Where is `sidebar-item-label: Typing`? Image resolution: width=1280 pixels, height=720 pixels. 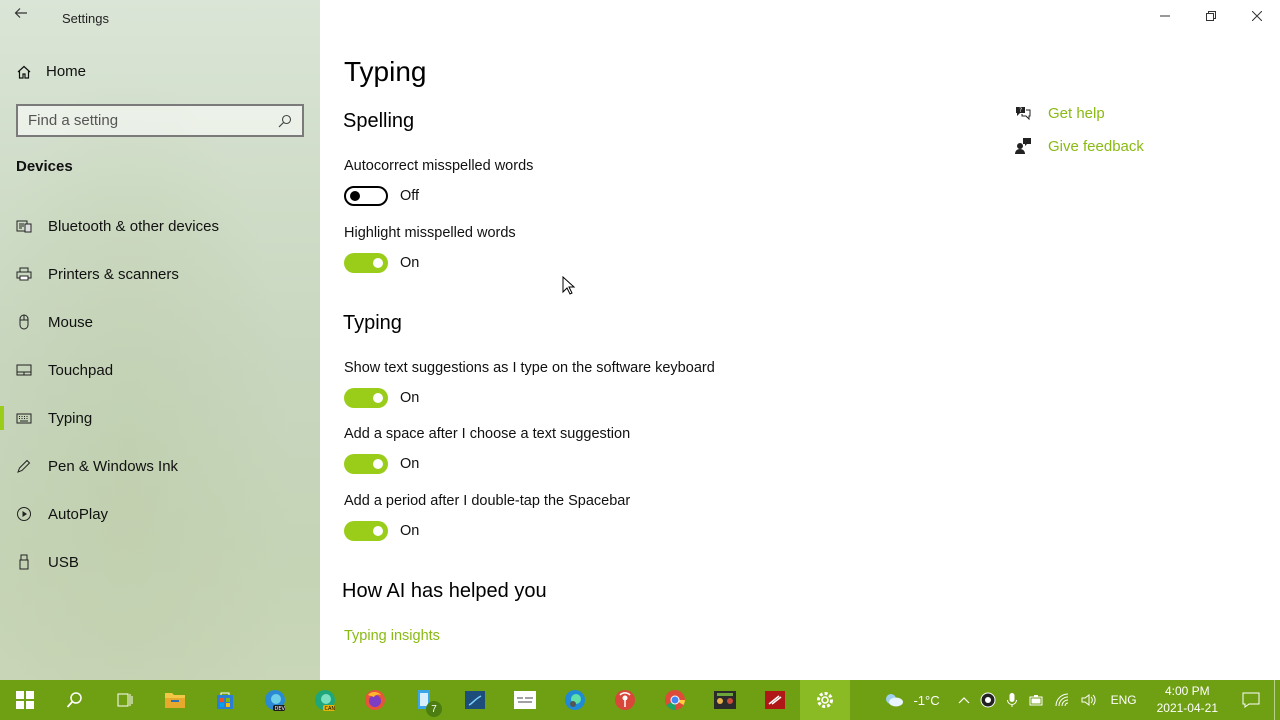 sidebar-item-label: Typing is located at coordinates (70, 418).